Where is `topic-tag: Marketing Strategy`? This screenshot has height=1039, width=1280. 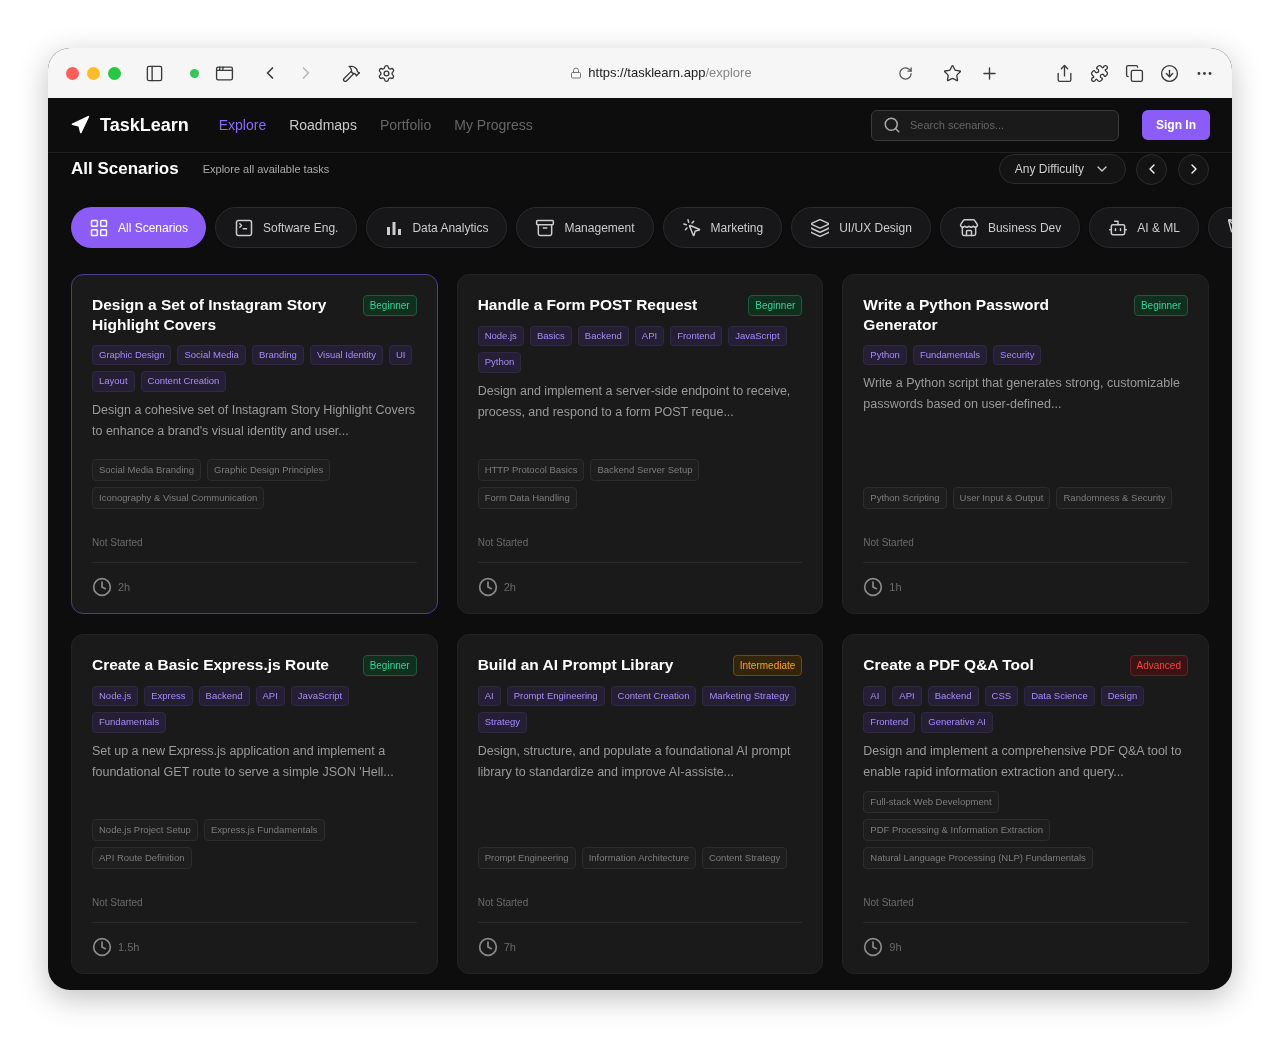 topic-tag: Marketing Strategy is located at coordinates (749, 696).